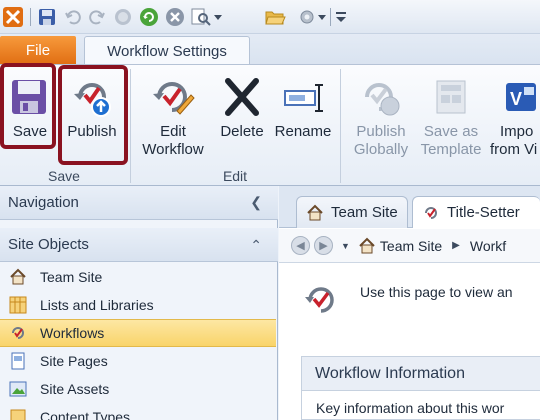 The image size is (540, 420). Describe the element at coordinates (28, 106) in the screenshot. I see `save-highlight-box` at that location.